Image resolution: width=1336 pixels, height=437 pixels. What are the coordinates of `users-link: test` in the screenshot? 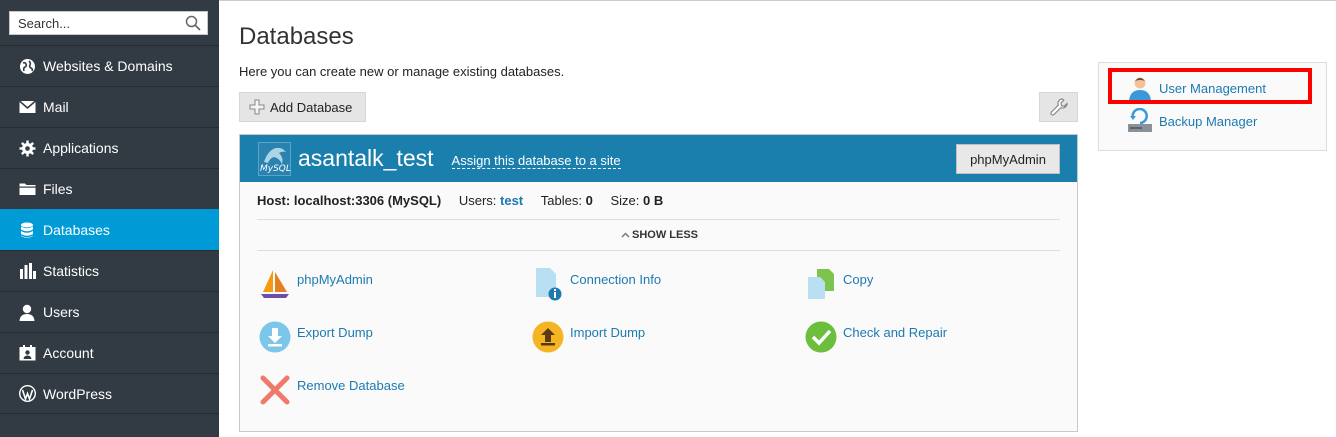 It's located at (511, 200).